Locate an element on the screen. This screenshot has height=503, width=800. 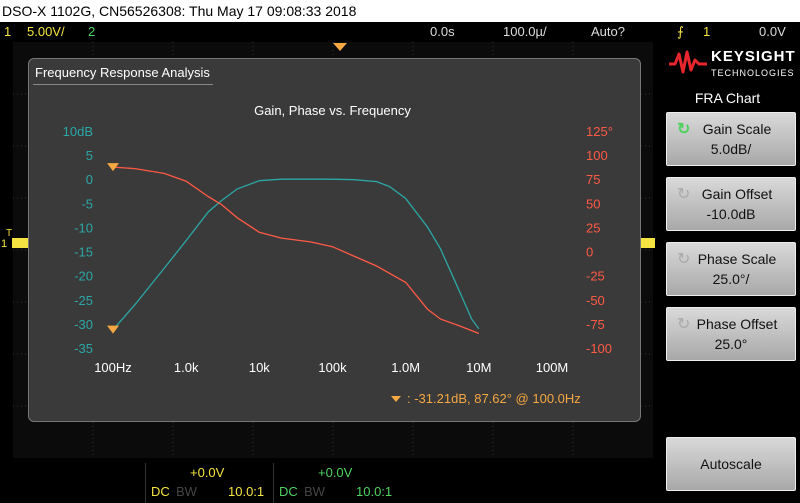
ch1-coupling: DC is located at coordinates (160, 491).